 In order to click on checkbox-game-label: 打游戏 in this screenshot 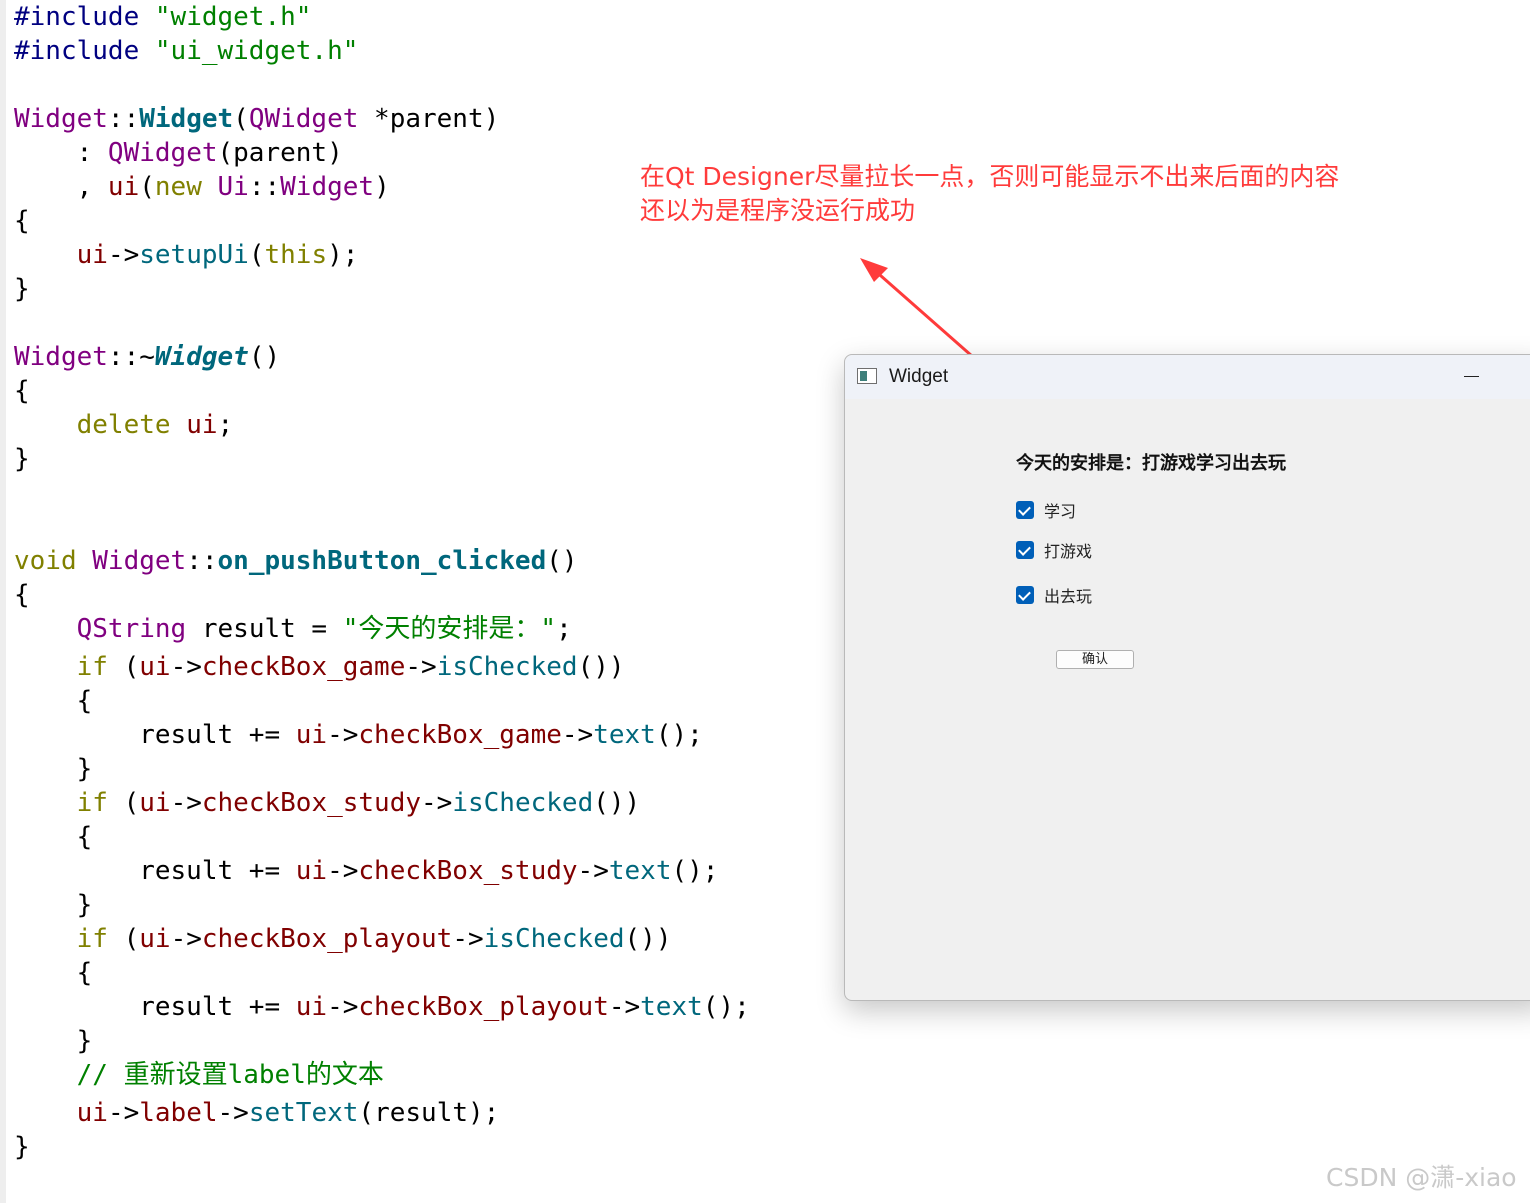, I will do `click(1068, 551)`.